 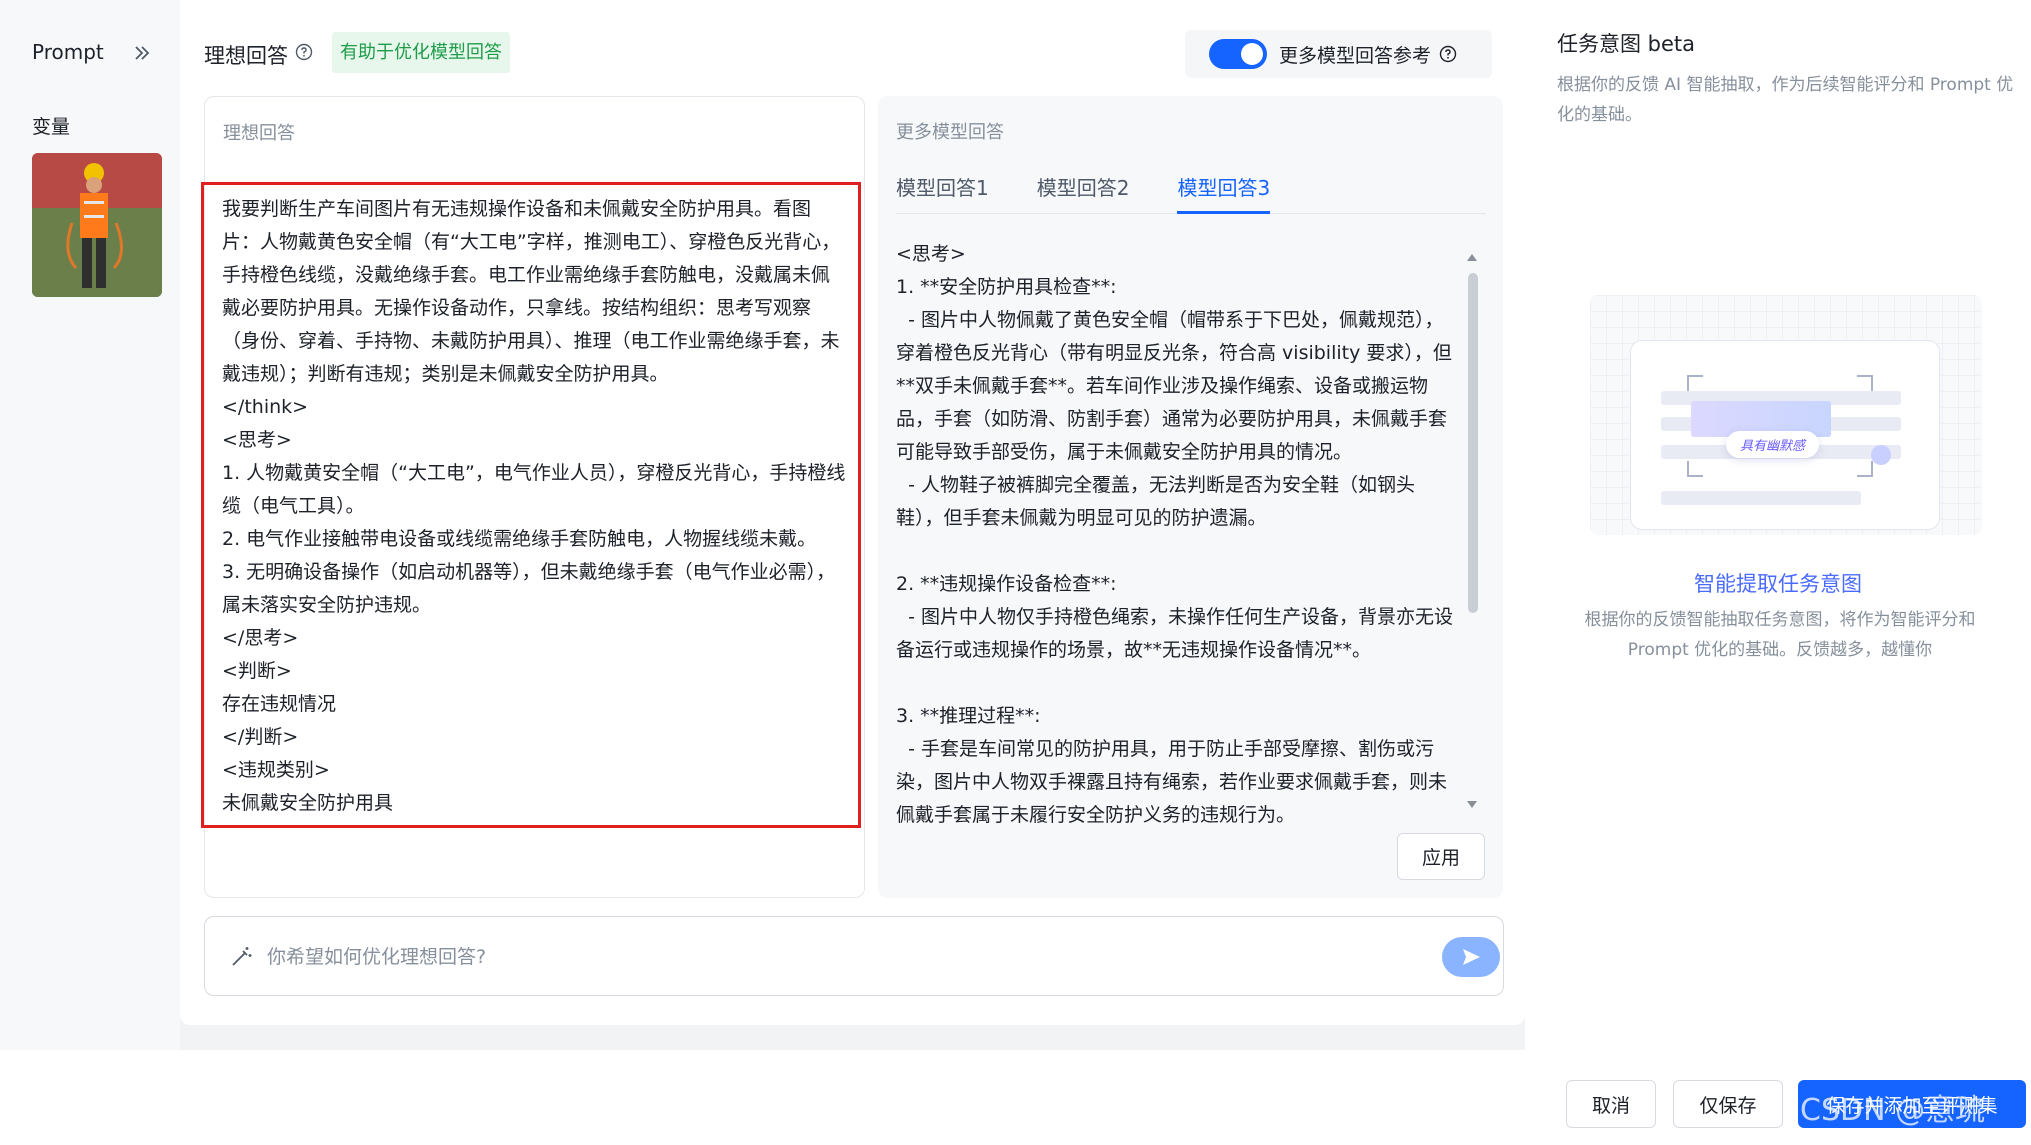 I want to click on variable-image-thumbnail, so click(x=97, y=225).